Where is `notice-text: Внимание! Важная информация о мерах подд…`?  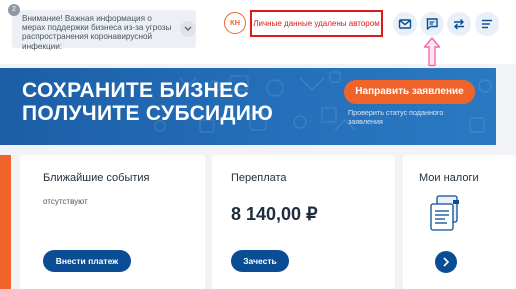 notice-text: Внимание! Важная информация о мерах подд… is located at coordinates (97, 32).